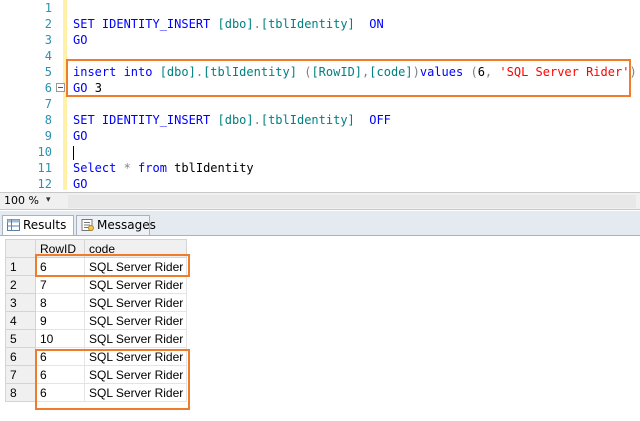 The width and height of the screenshot is (640, 421). What do you see at coordinates (13, 225) in the screenshot?
I see `grid-icon` at bounding box center [13, 225].